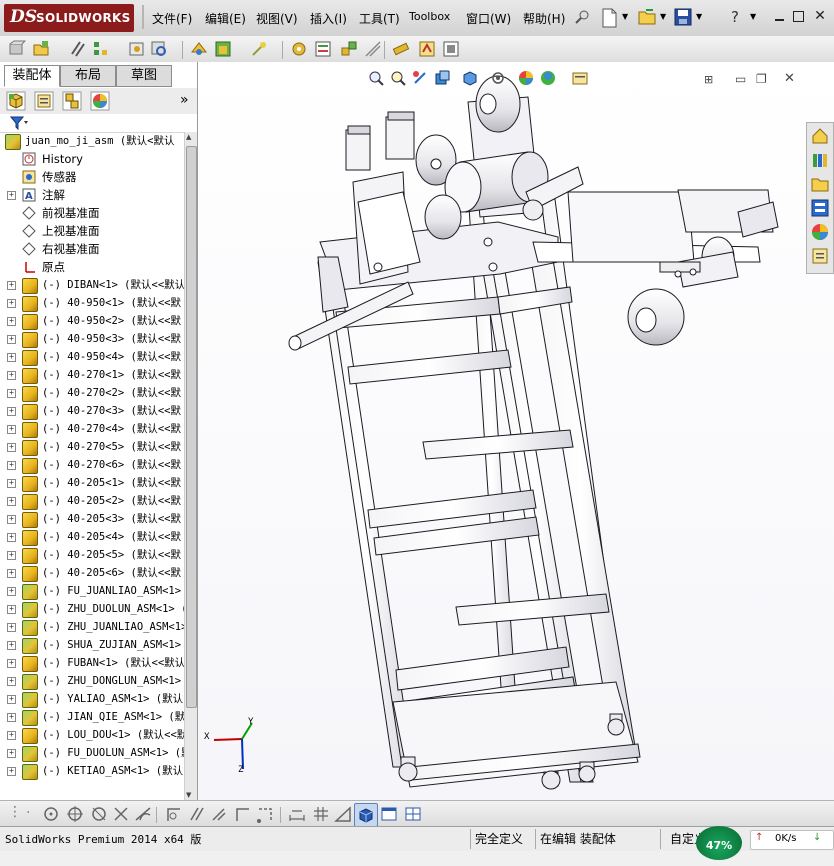  Describe the element at coordinates (219, 814) in the screenshot. I see `horizontal-icon` at that location.